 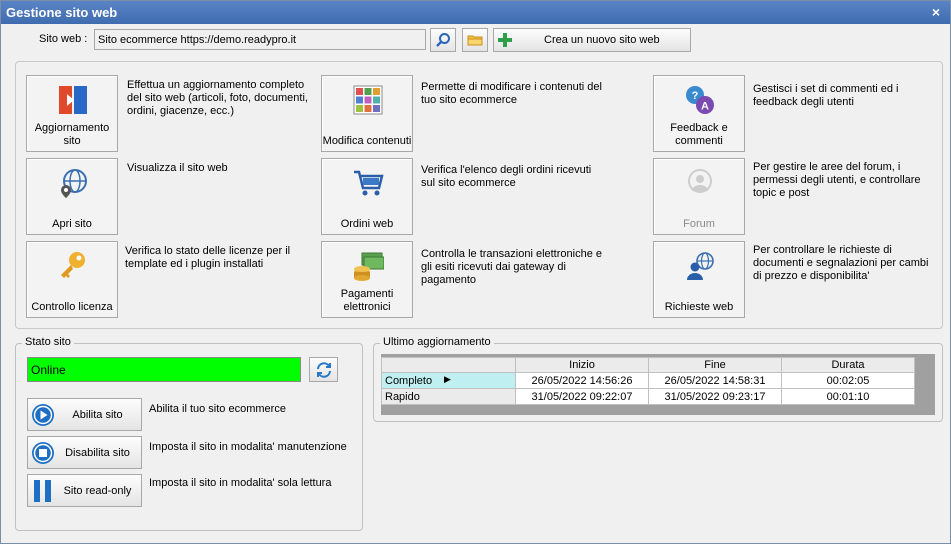 I want to click on forum-tile: Forum, so click(x=699, y=196).